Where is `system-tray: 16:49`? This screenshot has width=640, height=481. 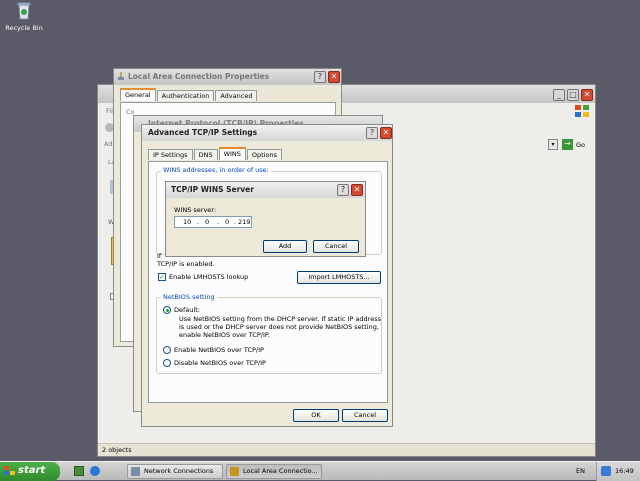
system-tray: 16:49 is located at coordinates (618, 471).